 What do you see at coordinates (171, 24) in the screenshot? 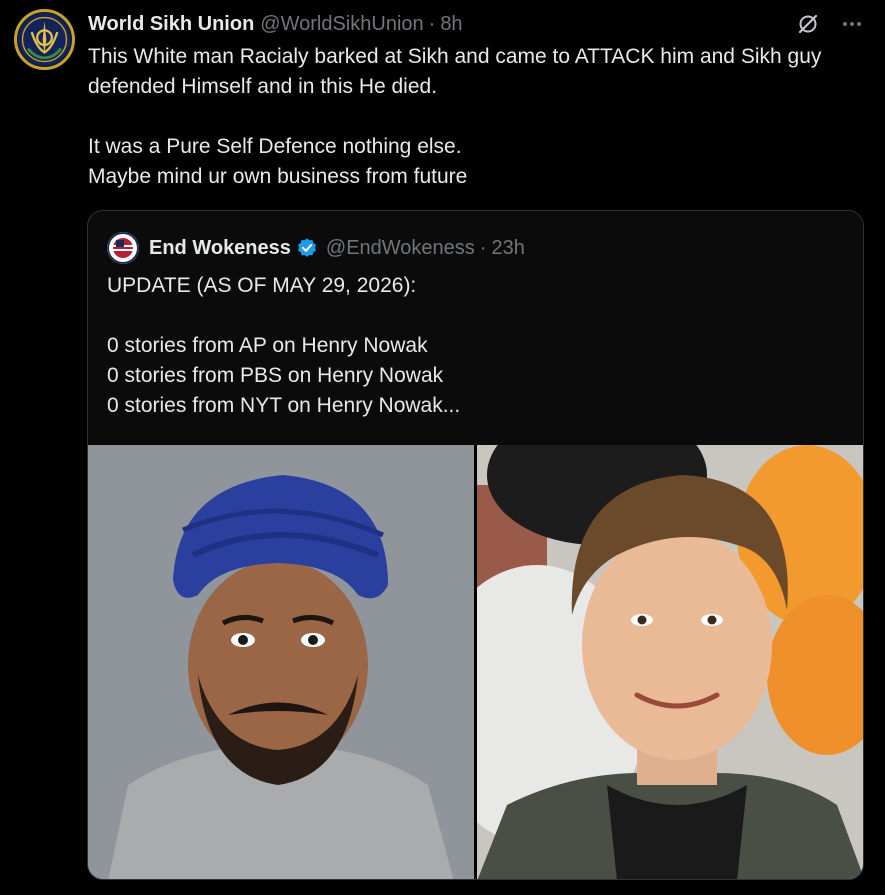
I see `author-display-name: World Sikh Union` at bounding box center [171, 24].